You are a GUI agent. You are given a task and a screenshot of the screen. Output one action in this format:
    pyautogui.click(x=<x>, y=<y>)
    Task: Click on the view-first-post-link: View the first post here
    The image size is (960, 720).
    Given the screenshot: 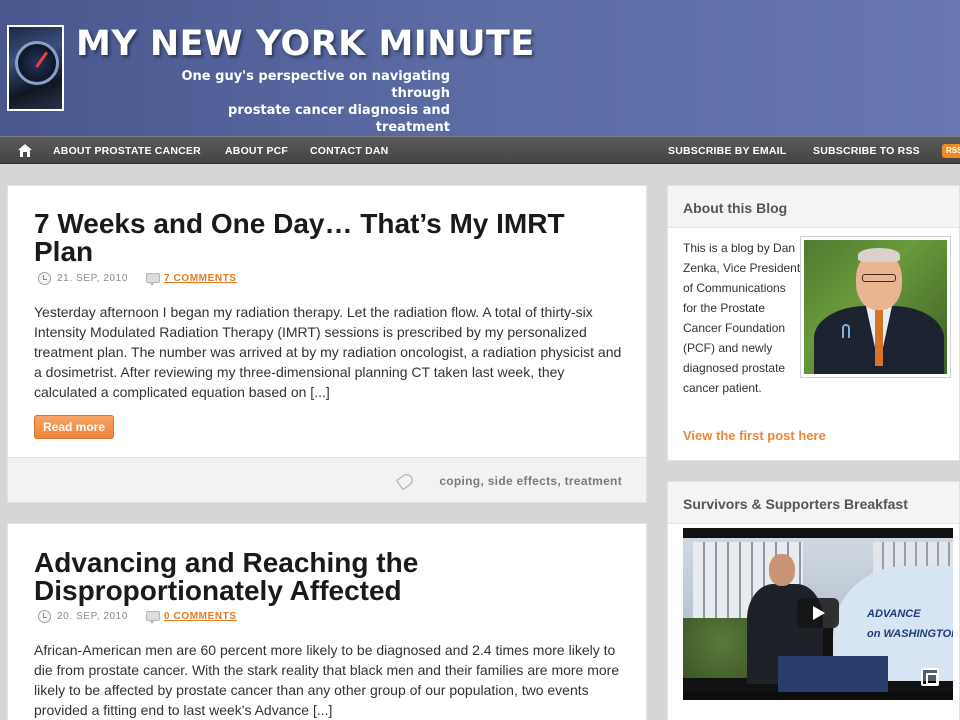 What is the action you would take?
    pyautogui.click(x=754, y=435)
    